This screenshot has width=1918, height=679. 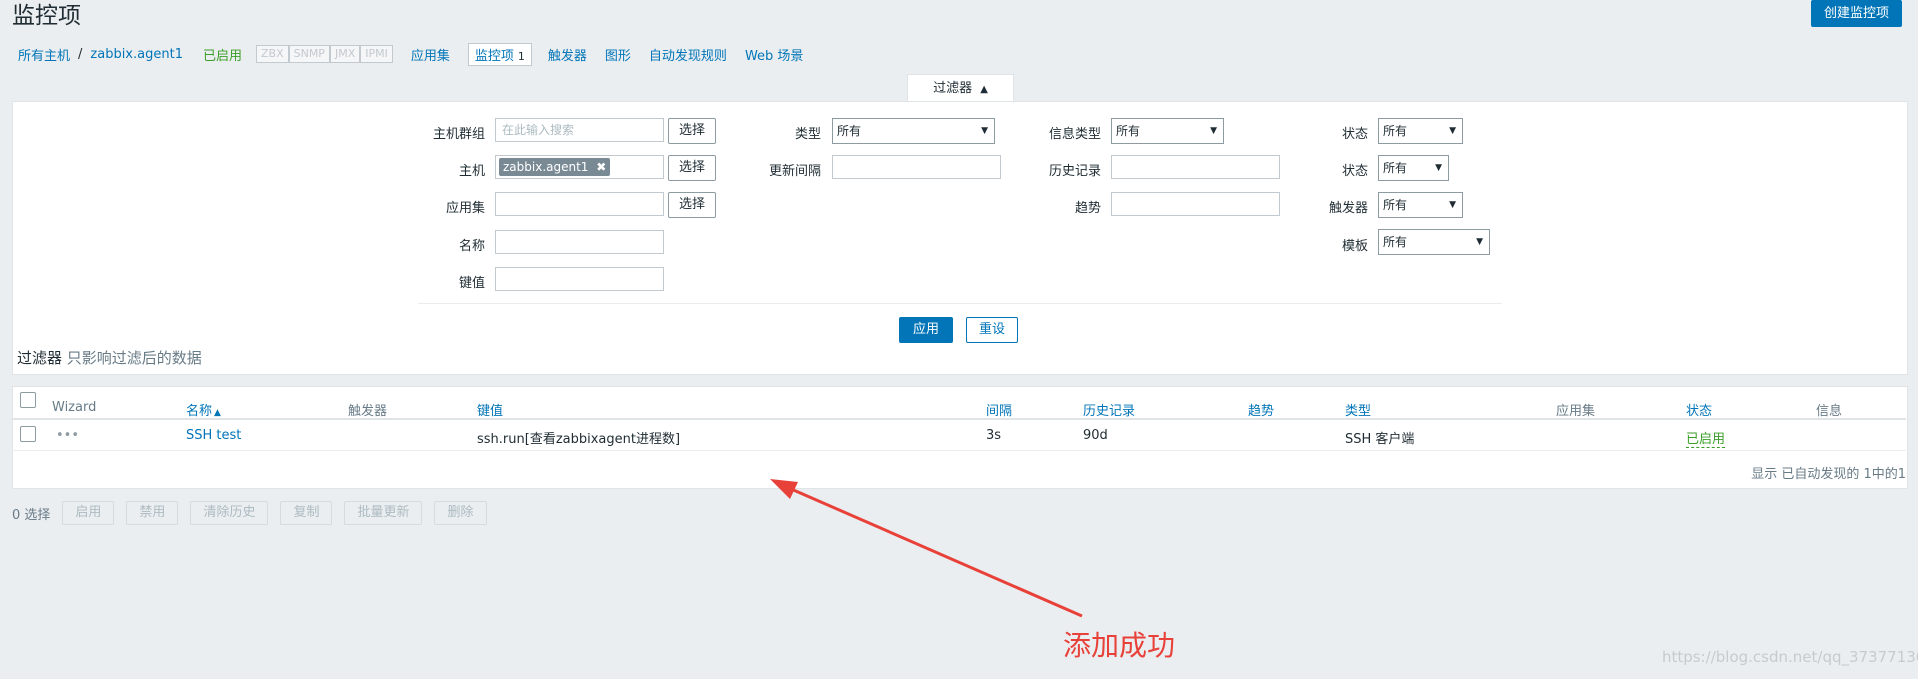 I want to click on watermark: https://blog.csdn.net/qq_37377136, so click(x=1790, y=657).